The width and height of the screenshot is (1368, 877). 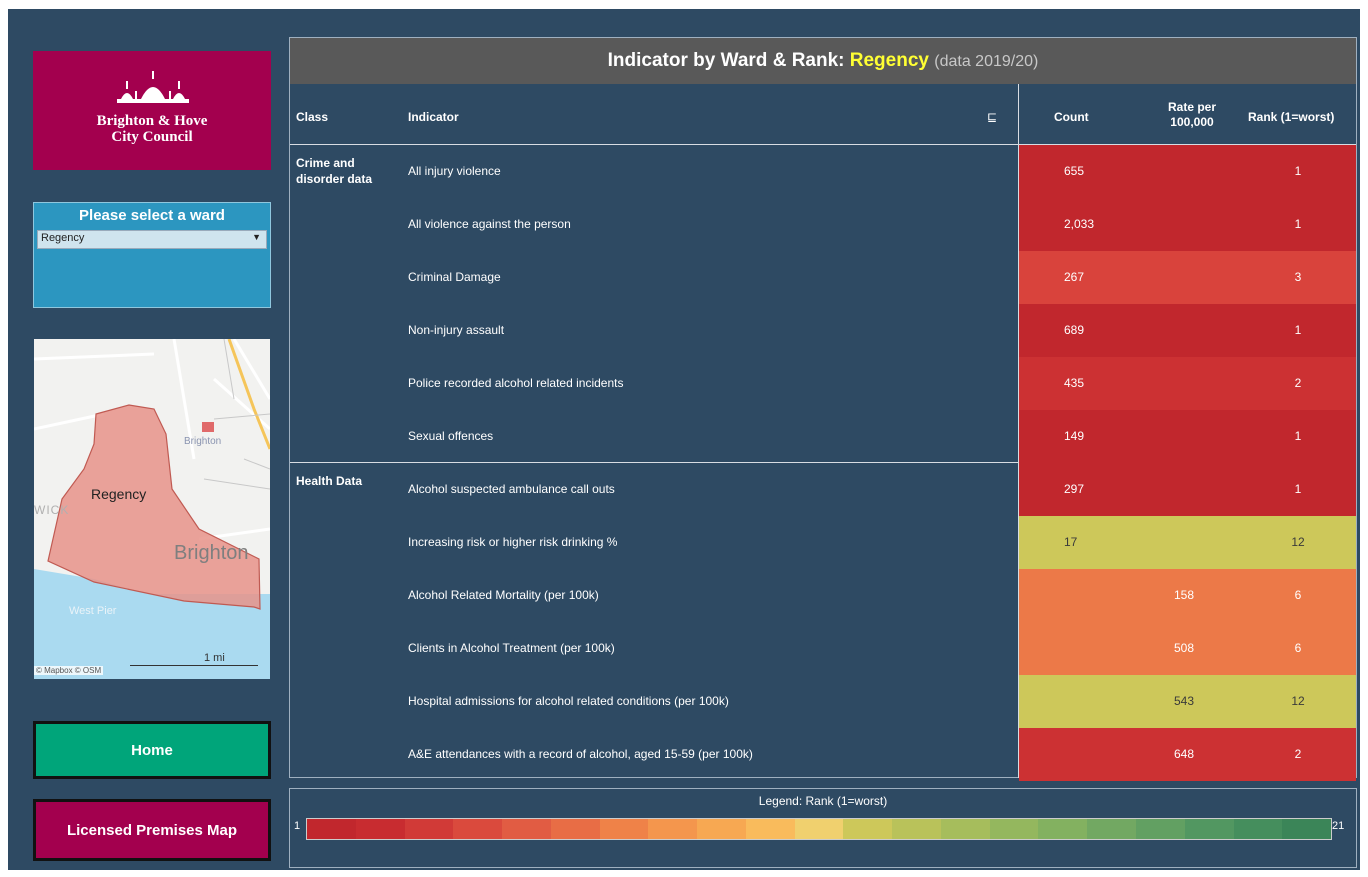 What do you see at coordinates (1187, 595) in the screenshot?
I see `row-value-cell: 158 6` at bounding box center [1187, 595].